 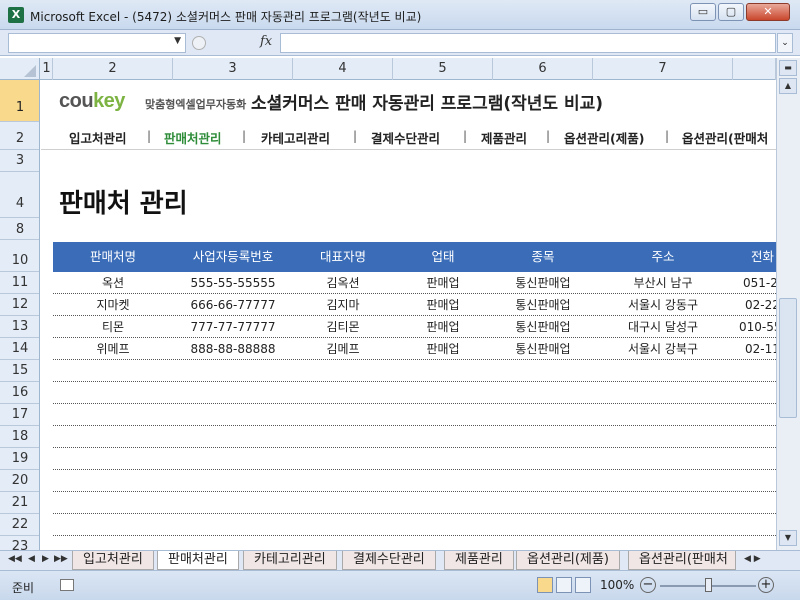 I want to click on sheet-tab-options-seller: 옵션관리(판매처, so click(x=682, y=560).